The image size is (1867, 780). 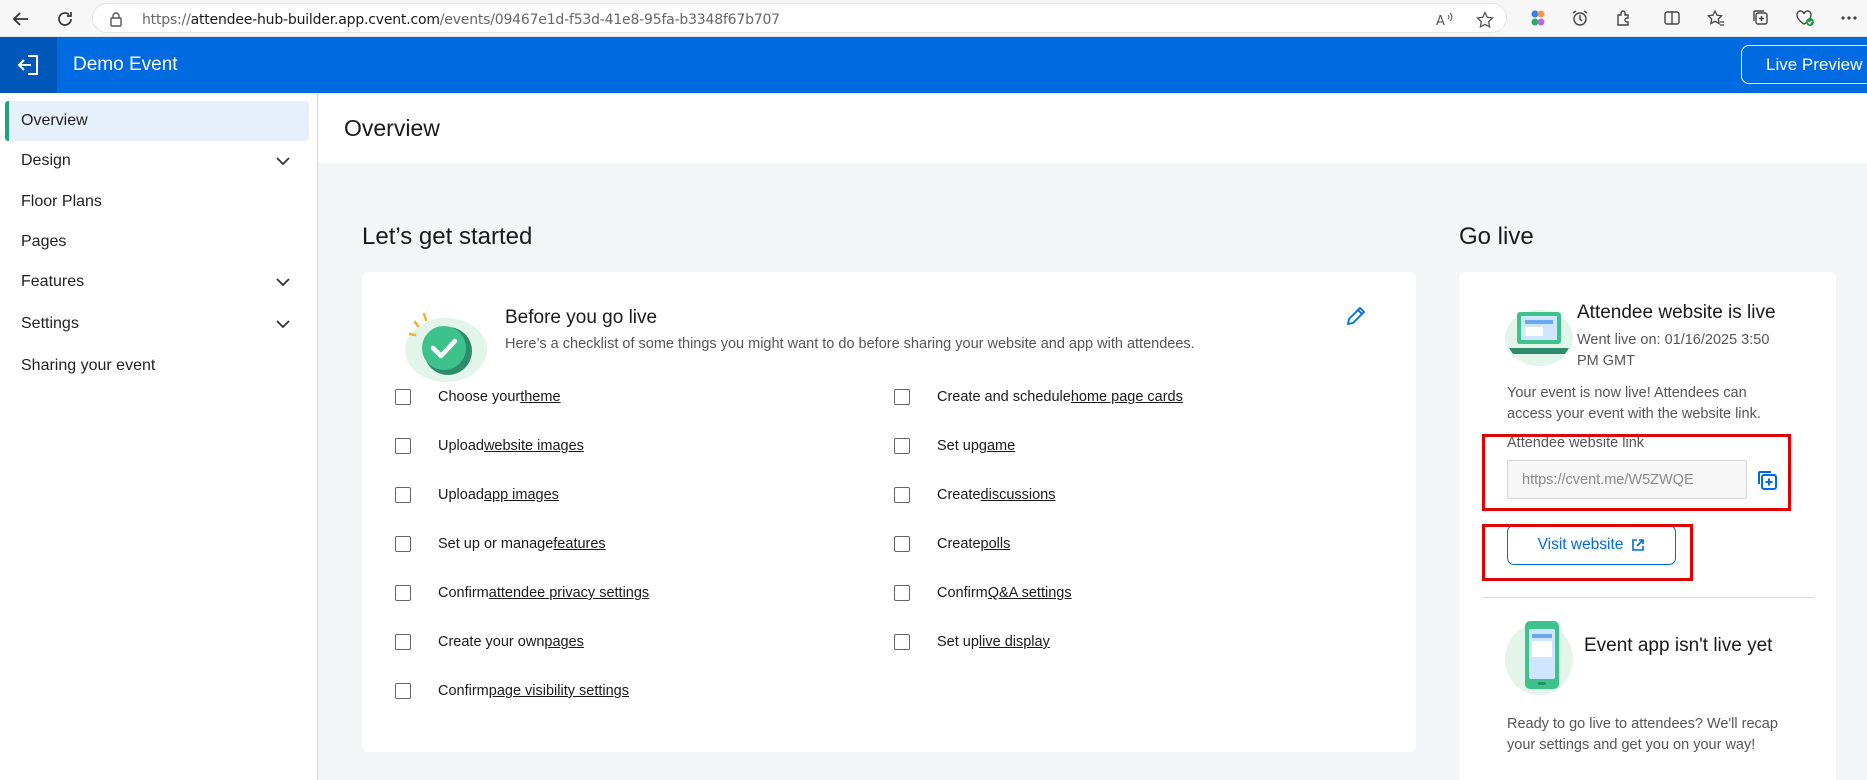 What do you see at coordinates (1004, 397) in the screenshot?
I see `checklist-item-text: Create and schedule` at bounding box center [1004, 397].